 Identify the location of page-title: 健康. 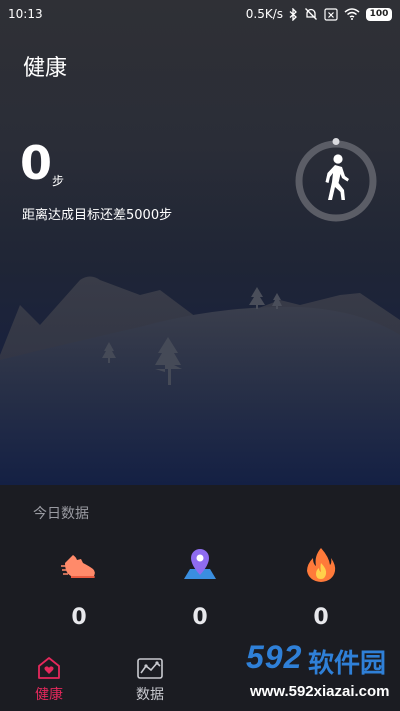
(45, 68).